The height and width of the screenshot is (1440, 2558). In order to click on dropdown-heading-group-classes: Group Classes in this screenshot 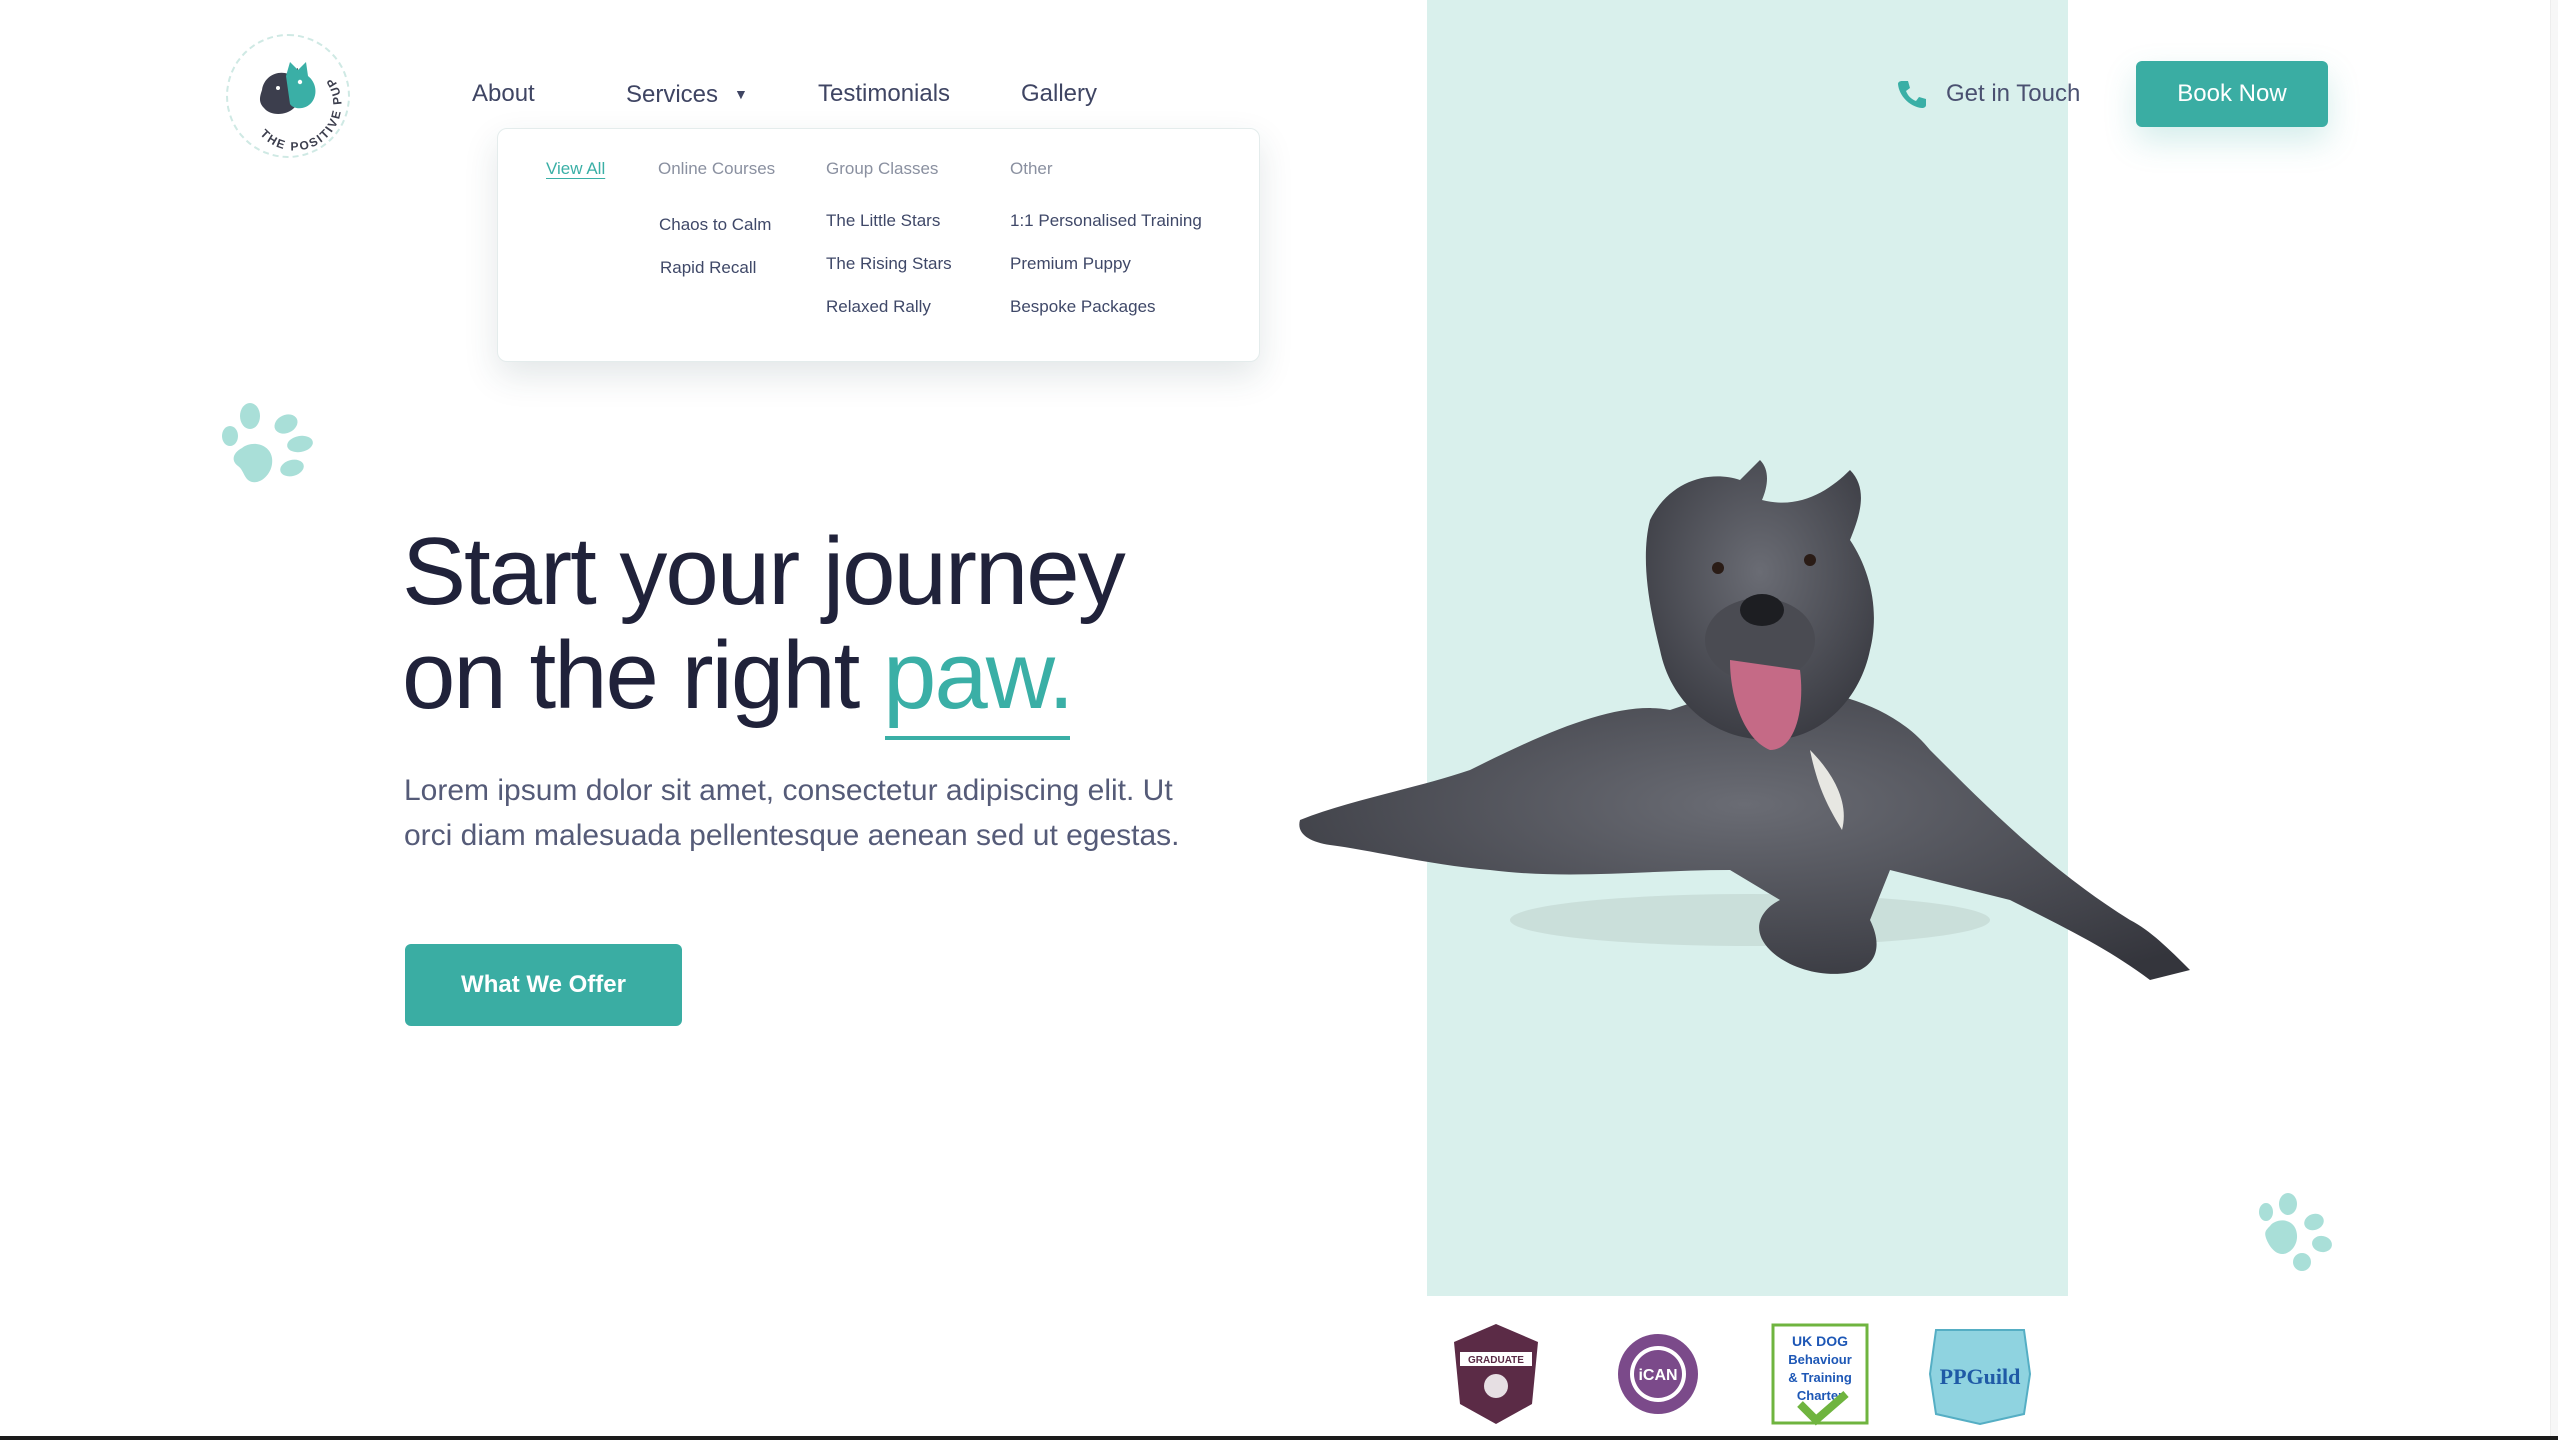, I will do `click(882, 168)`.